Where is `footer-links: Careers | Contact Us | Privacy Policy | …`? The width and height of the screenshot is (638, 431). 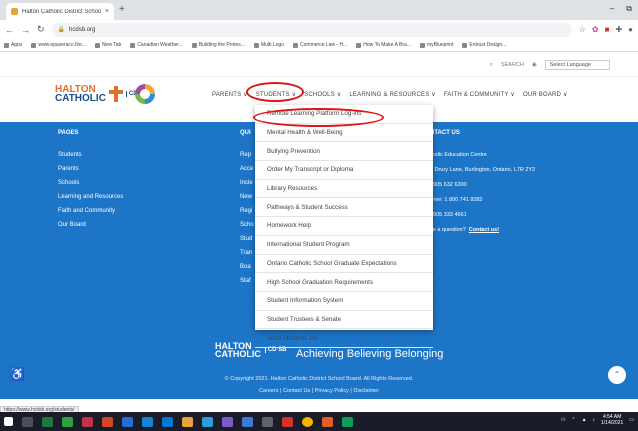 footer-links: Careers | Contact Us | Privacy Policy | … is located at coordinates (319, 391).